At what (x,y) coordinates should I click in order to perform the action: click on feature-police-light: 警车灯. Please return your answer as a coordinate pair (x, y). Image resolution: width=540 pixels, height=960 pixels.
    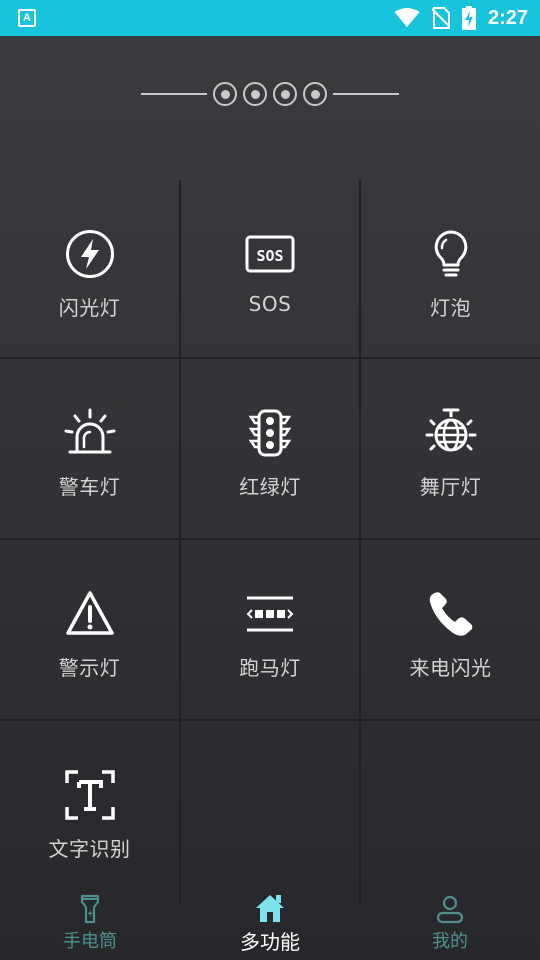
    Looking at the image, I should click on (90, 449).